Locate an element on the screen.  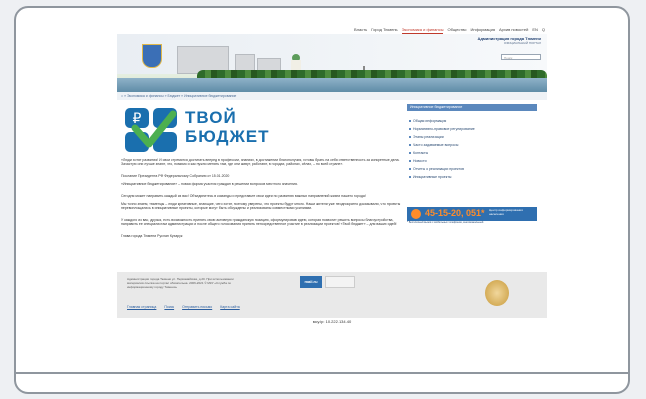
phone-icon is located at coordinates (416, 214).